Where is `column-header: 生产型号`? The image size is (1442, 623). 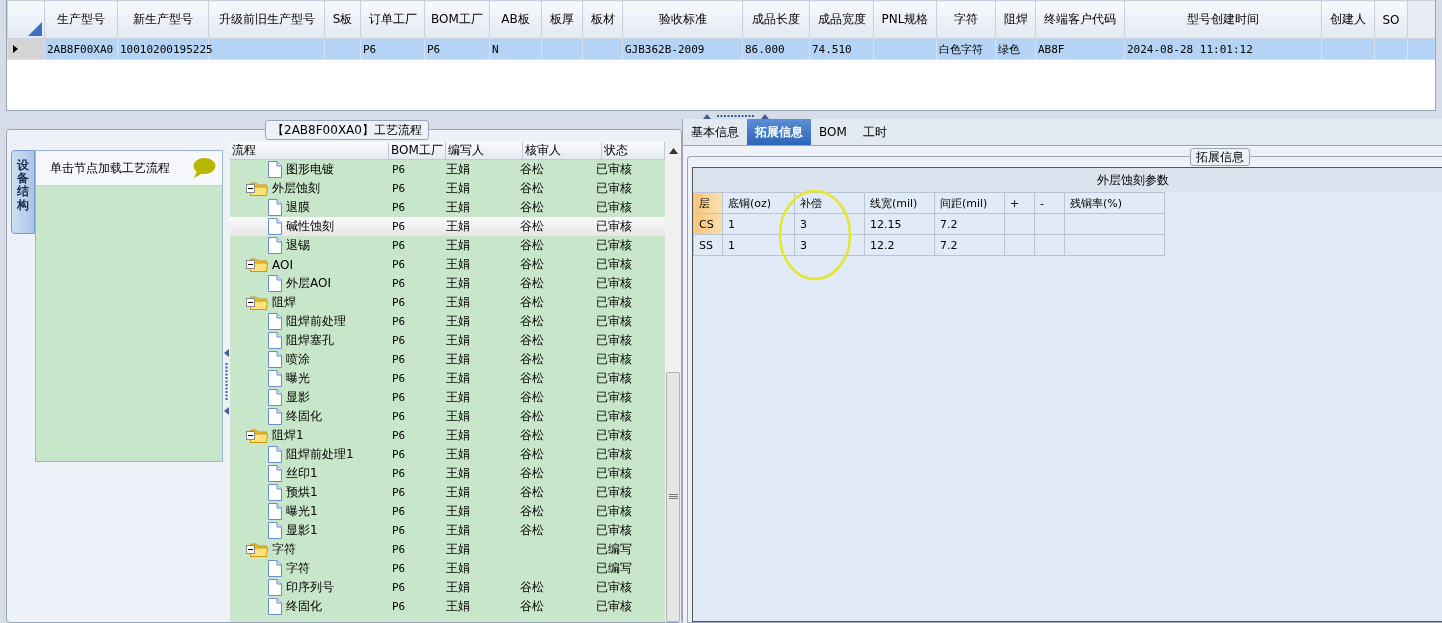
column-header: 生产型号 is located at coordinates (81, 19).